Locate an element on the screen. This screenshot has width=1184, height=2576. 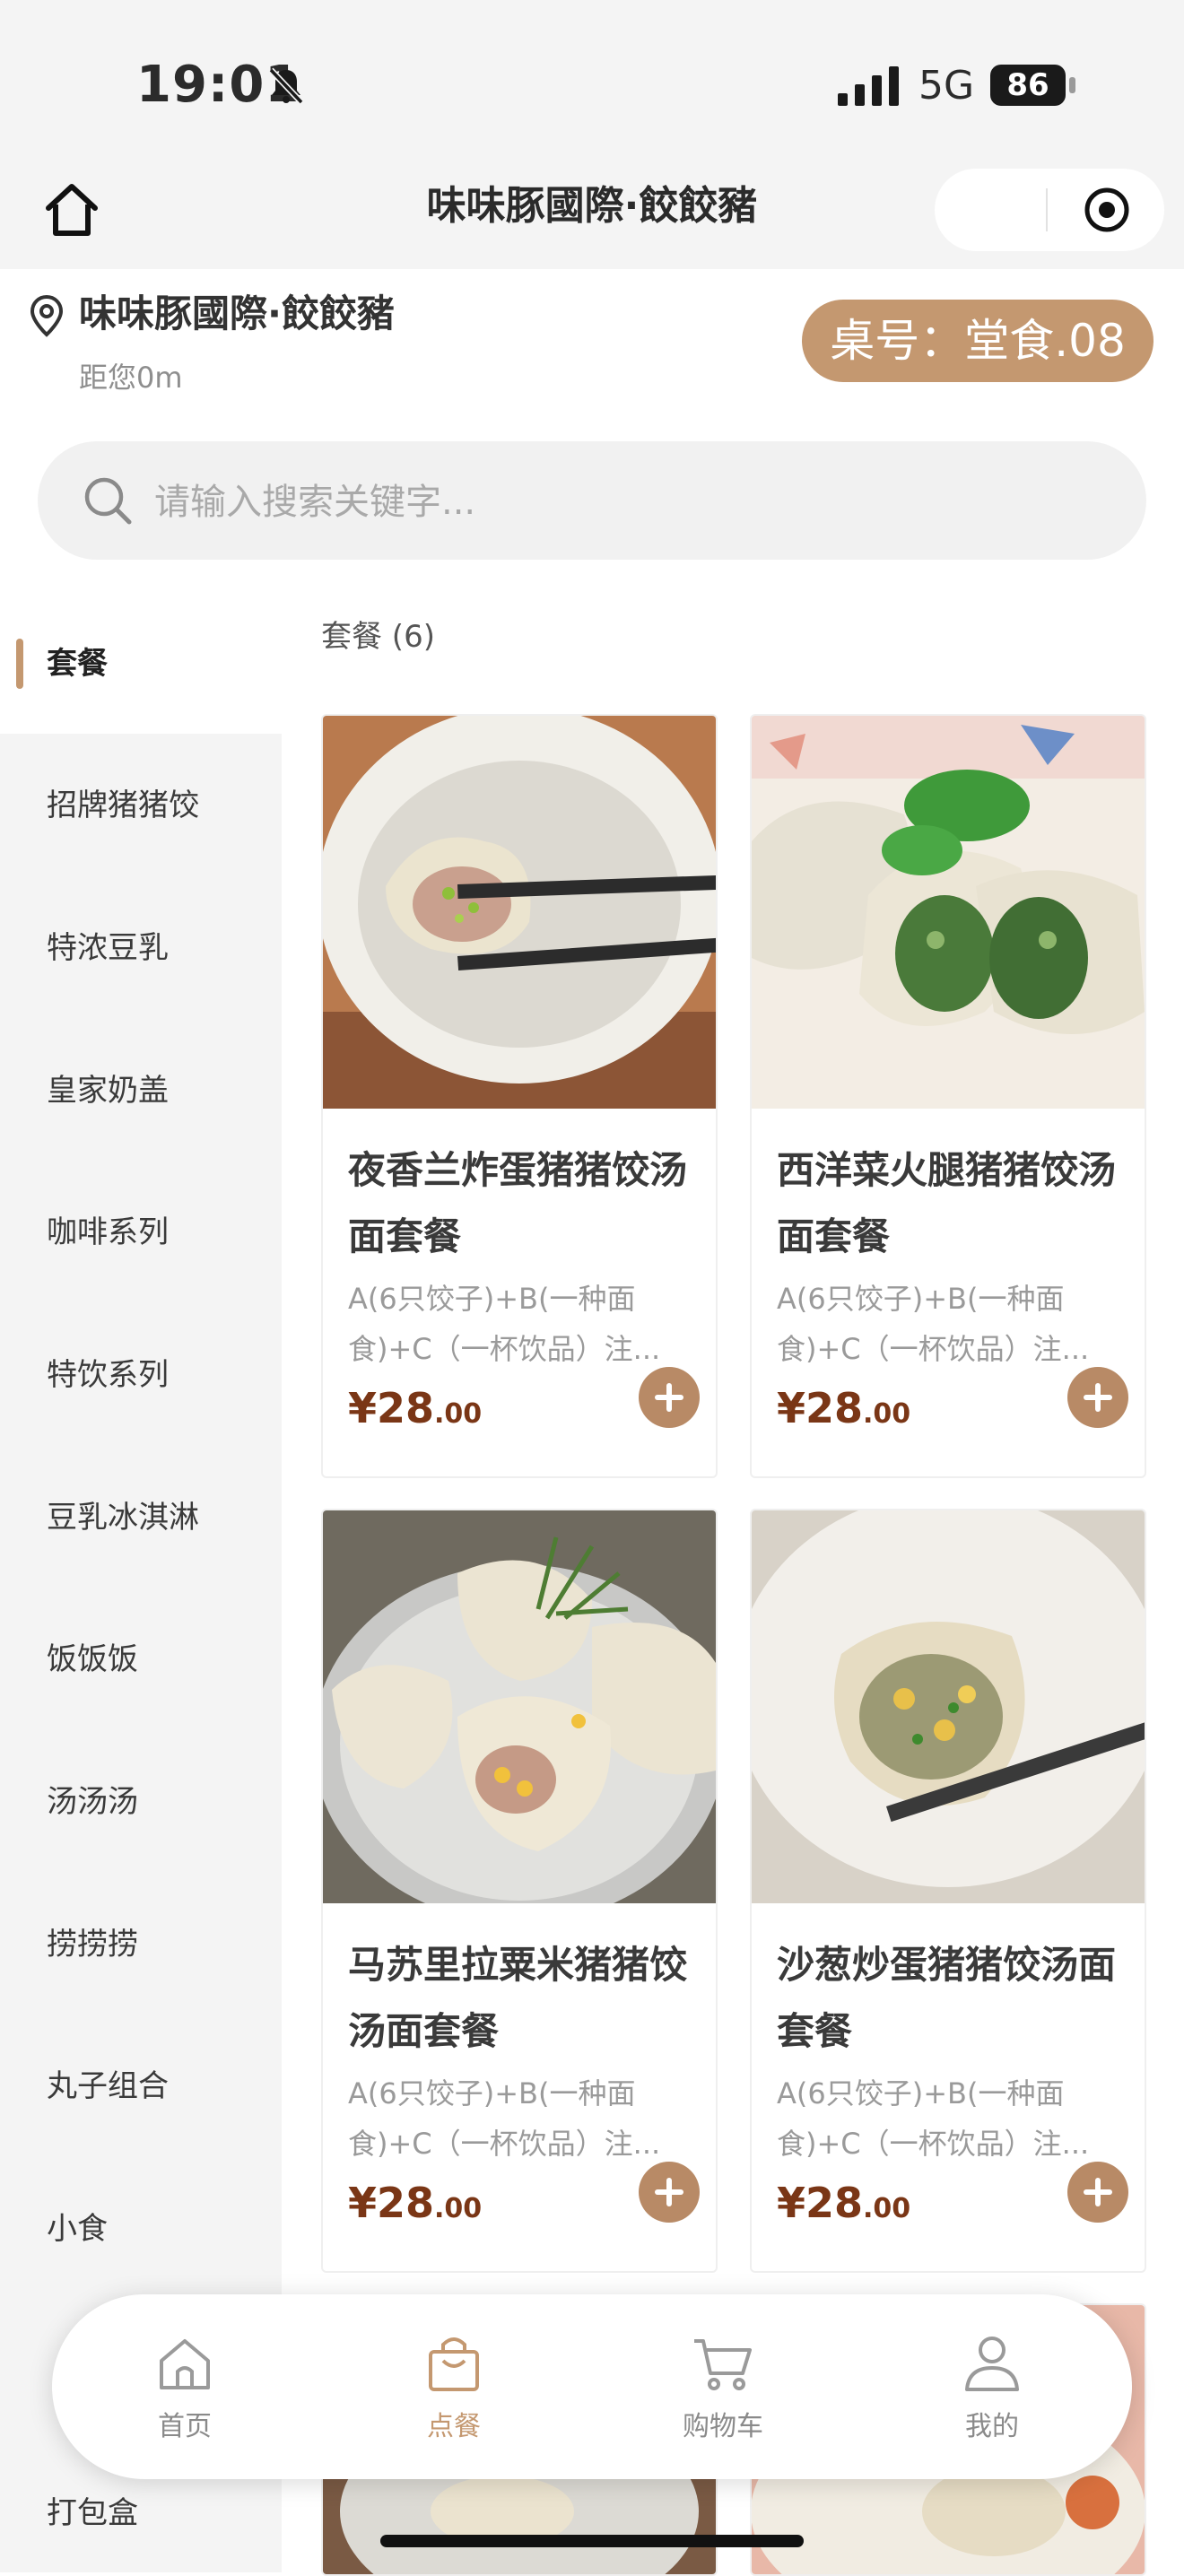
tab-cart: 购物车 is located at coordinates (723, 2386).